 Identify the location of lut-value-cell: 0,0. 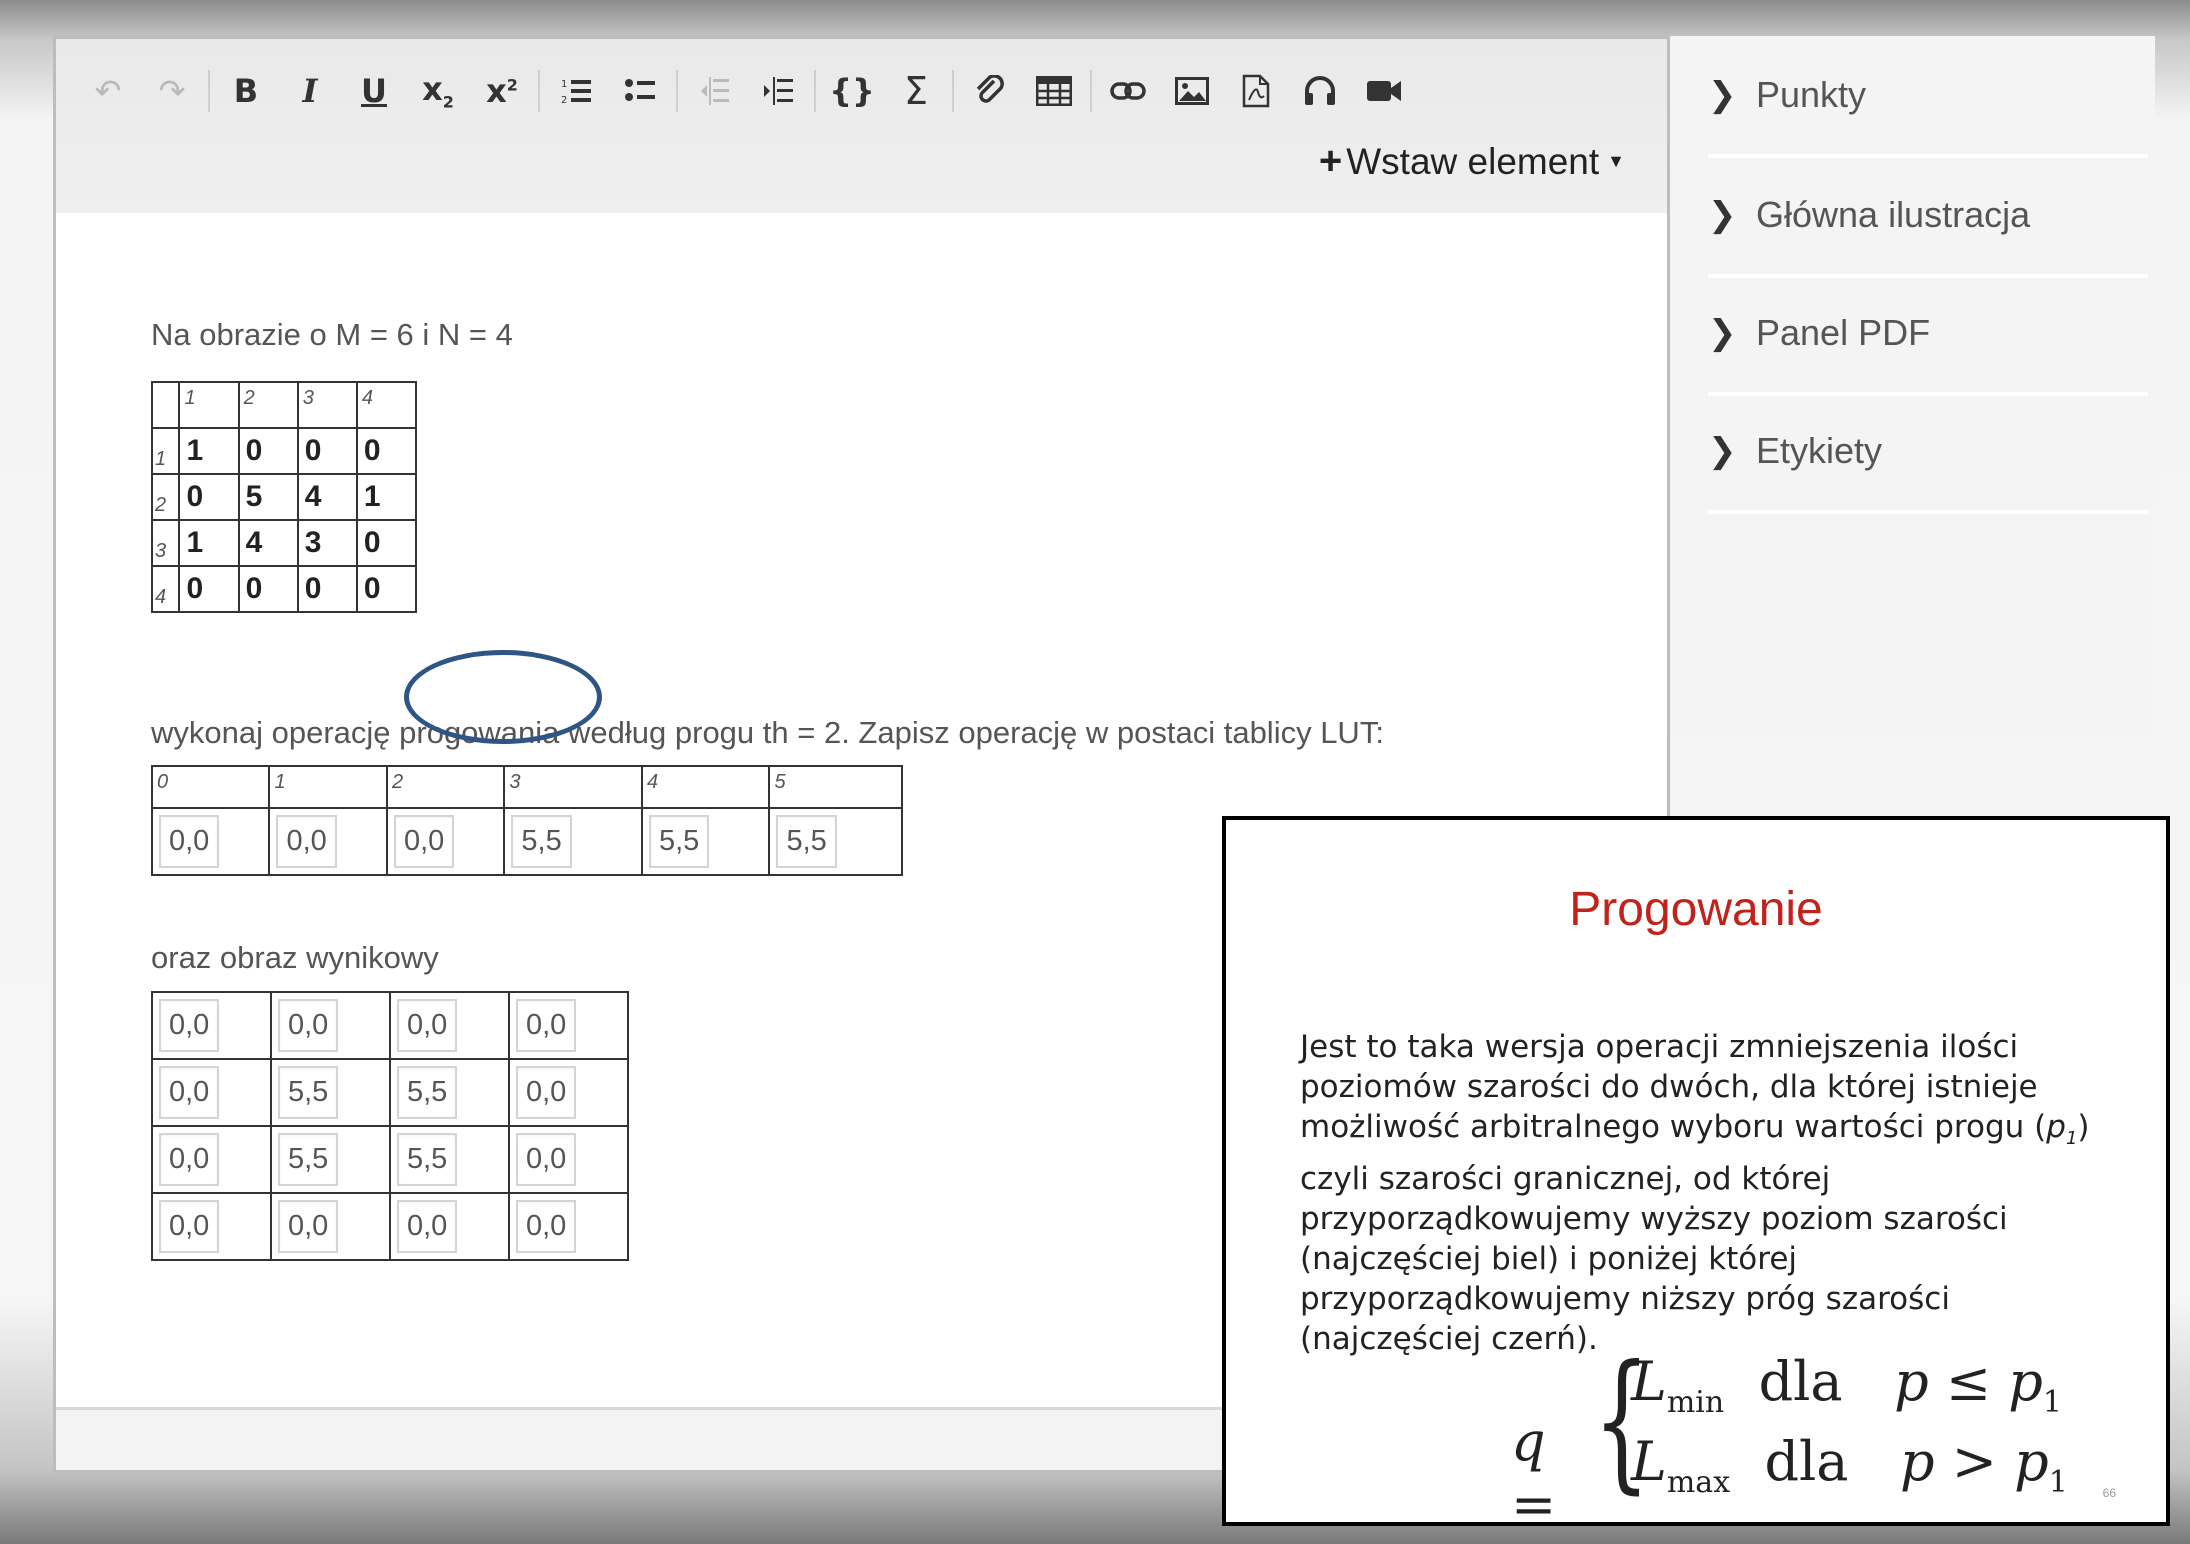
(210, 842).